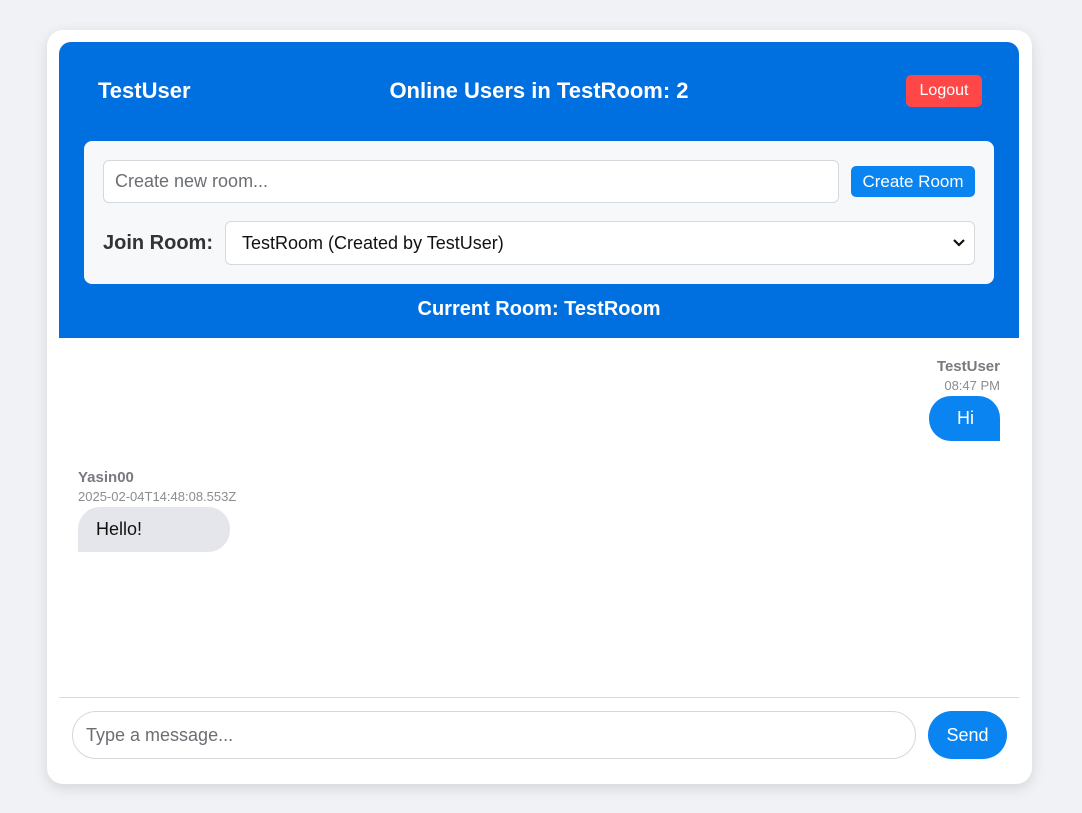 The image size is (1082, 813). What do you see at coordinates (494, 735) in the screenshot?
I see `message-input` at bounding box center [494, 735].